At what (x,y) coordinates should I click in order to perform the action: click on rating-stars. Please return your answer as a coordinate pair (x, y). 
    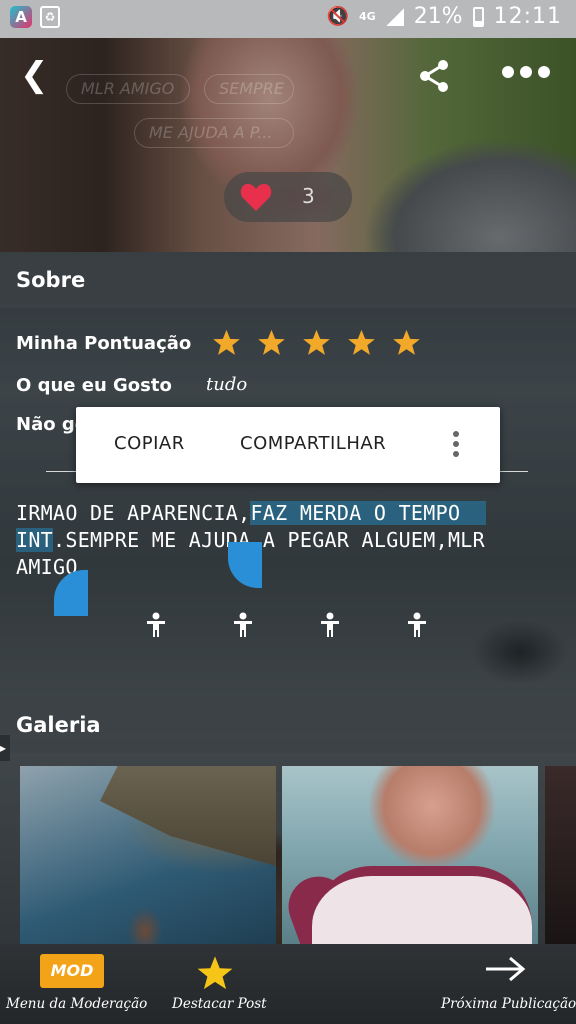
    Looking at the image, I should click on (316, 342).